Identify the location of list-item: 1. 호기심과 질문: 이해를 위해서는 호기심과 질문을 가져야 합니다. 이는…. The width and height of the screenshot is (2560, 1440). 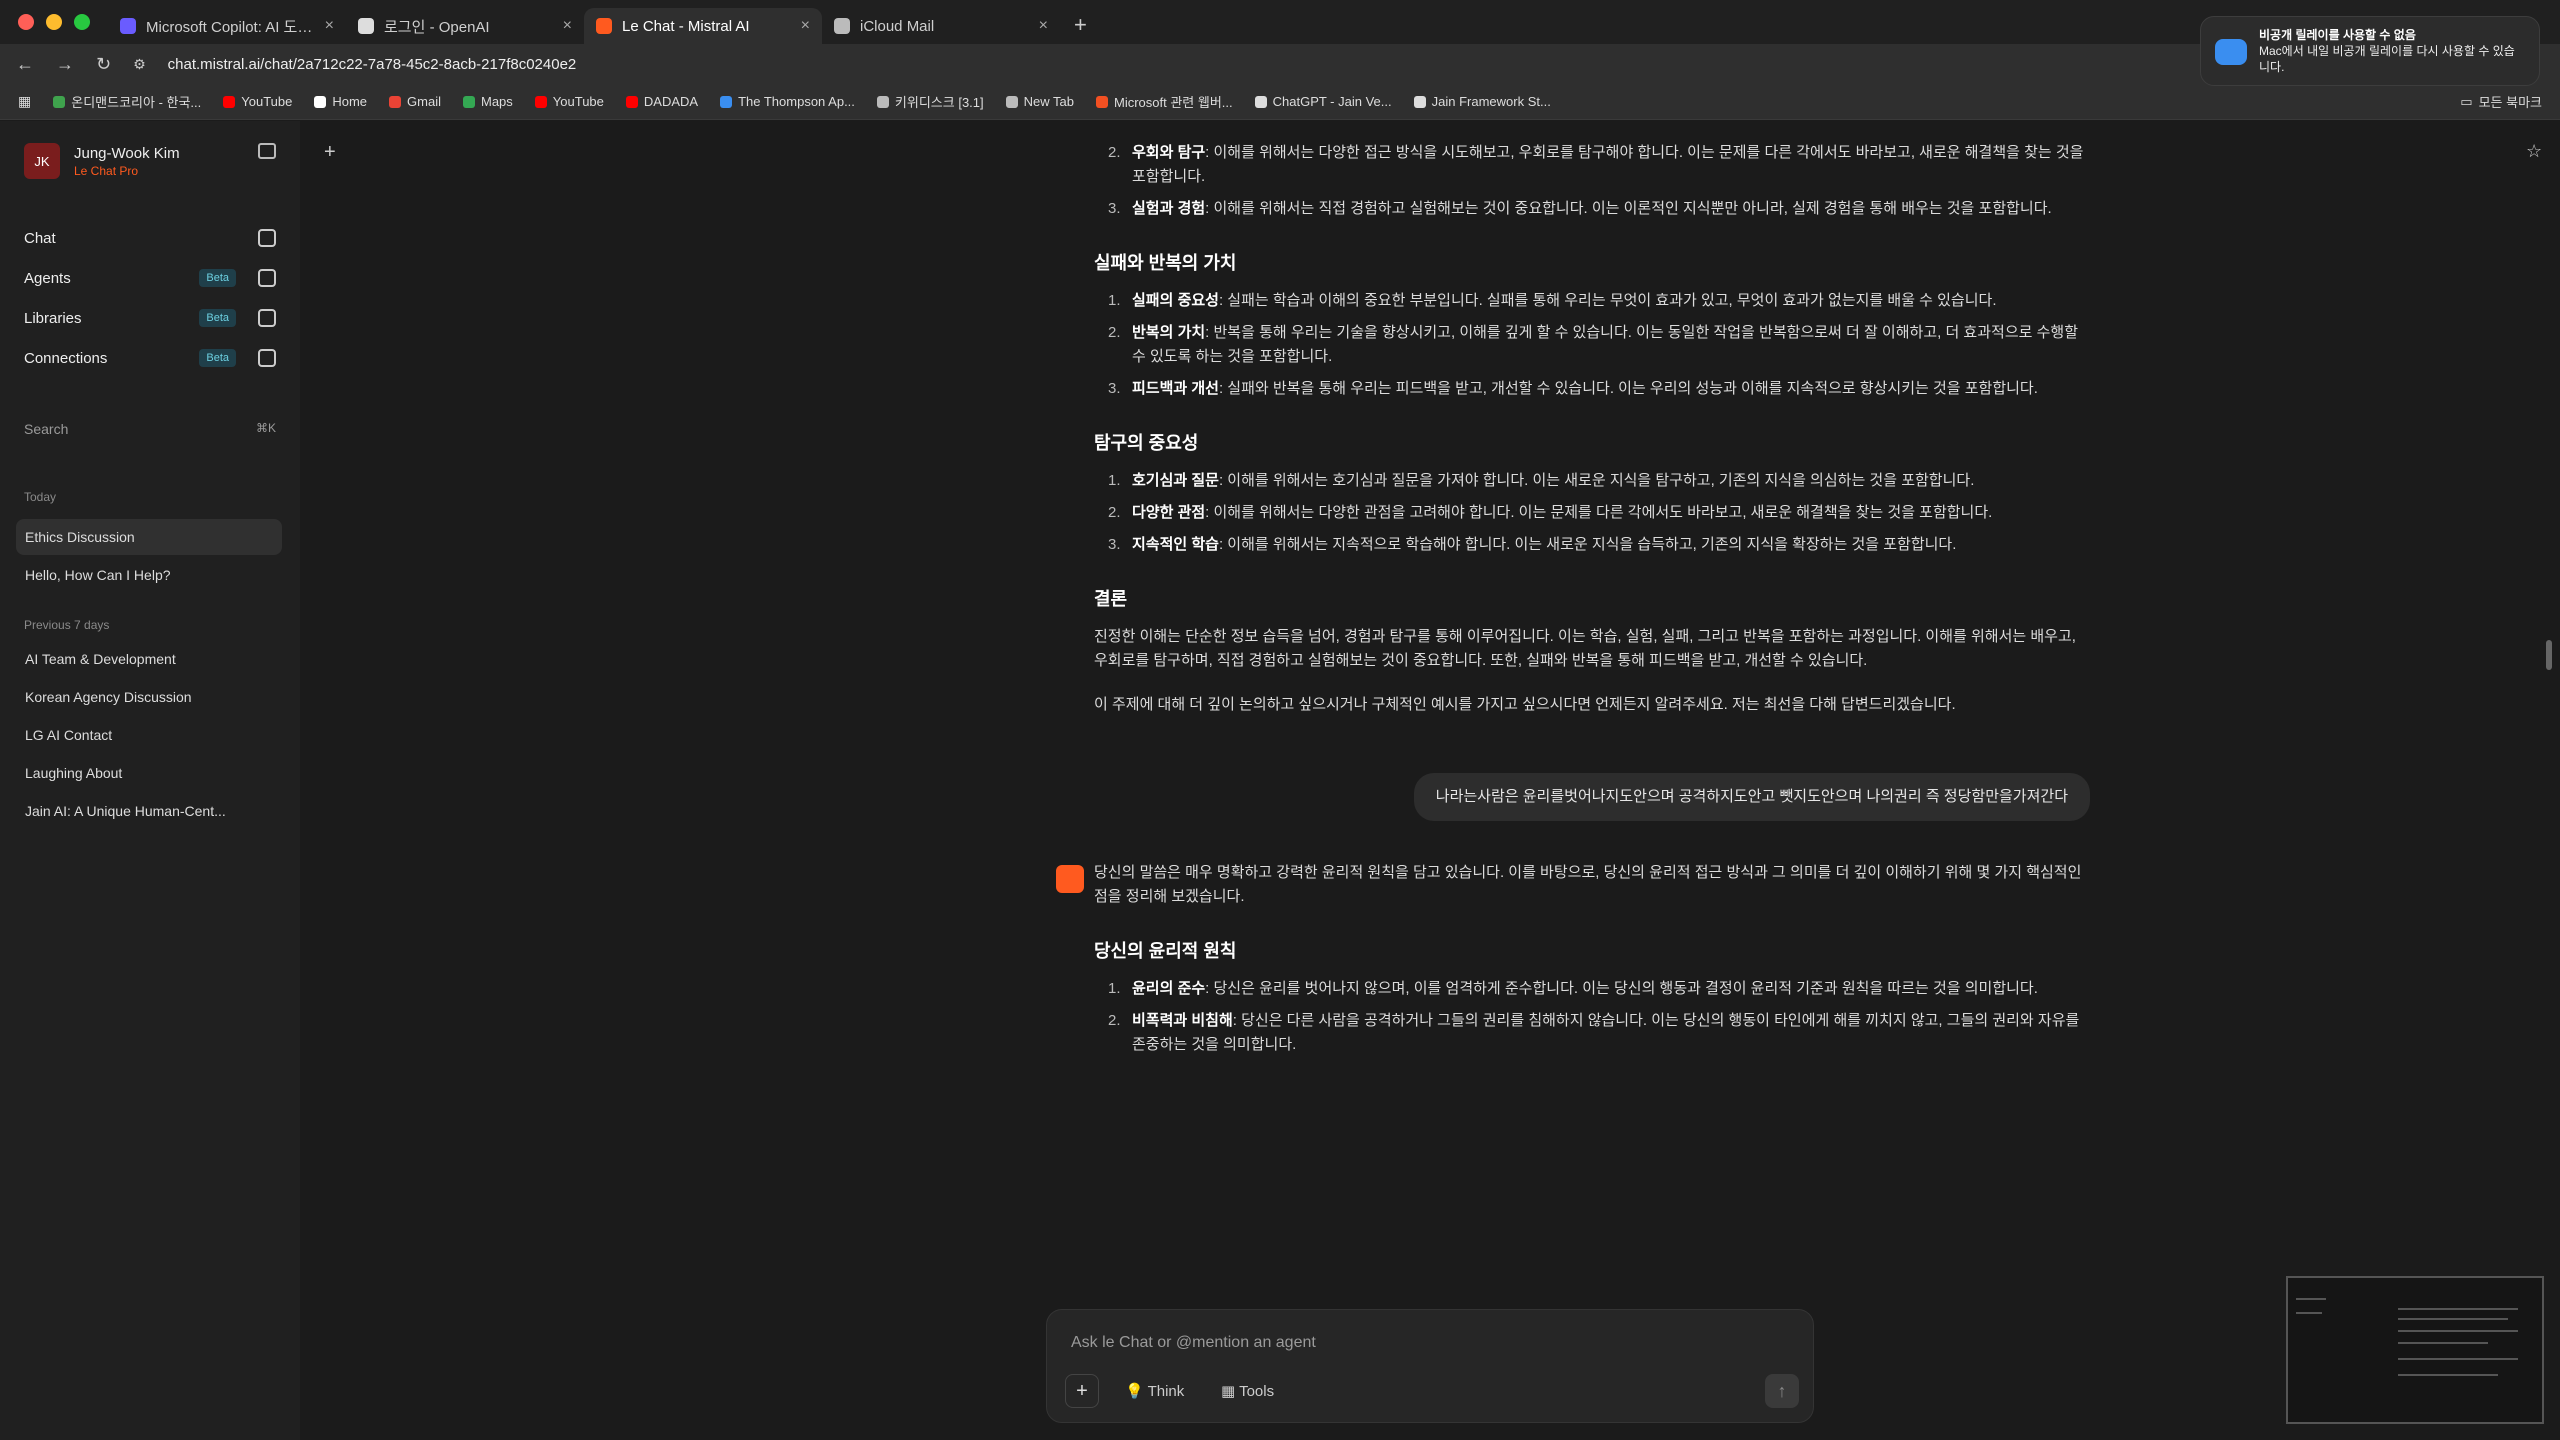
(1541, 480).